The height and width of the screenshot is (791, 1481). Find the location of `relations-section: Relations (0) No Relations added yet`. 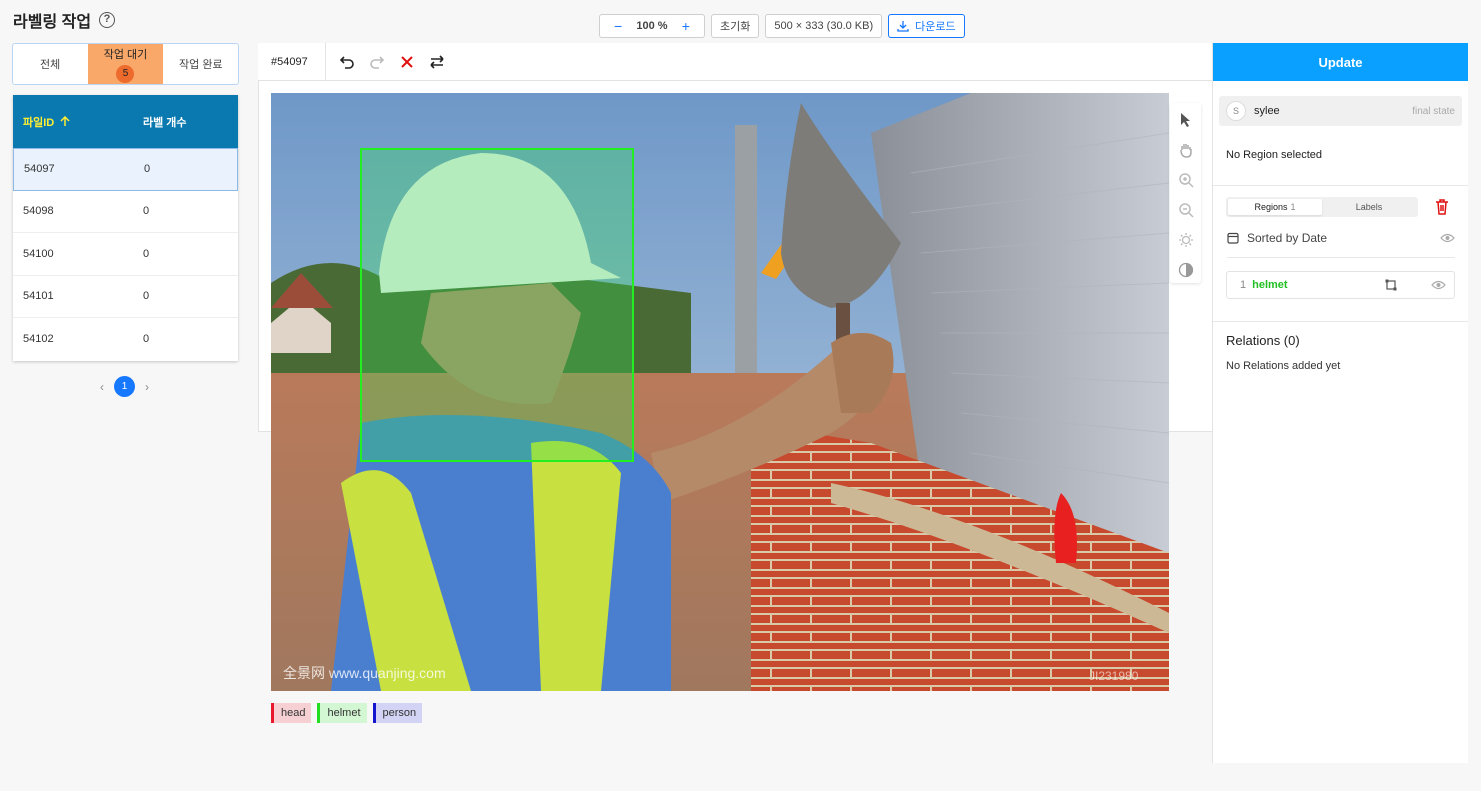

relations-section: Relations (0) No Relations added yet is located at coordinates (1340, 346).